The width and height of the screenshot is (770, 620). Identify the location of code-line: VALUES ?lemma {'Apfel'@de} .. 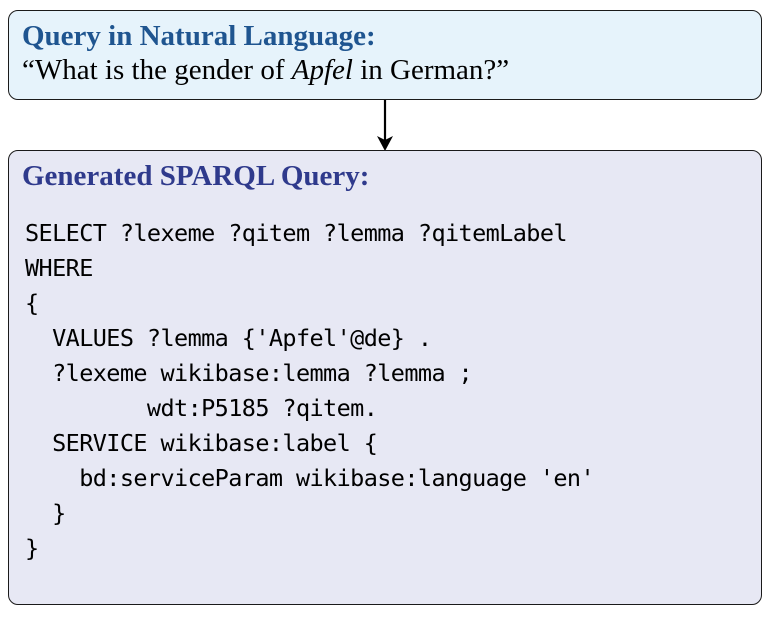
(228, 338).